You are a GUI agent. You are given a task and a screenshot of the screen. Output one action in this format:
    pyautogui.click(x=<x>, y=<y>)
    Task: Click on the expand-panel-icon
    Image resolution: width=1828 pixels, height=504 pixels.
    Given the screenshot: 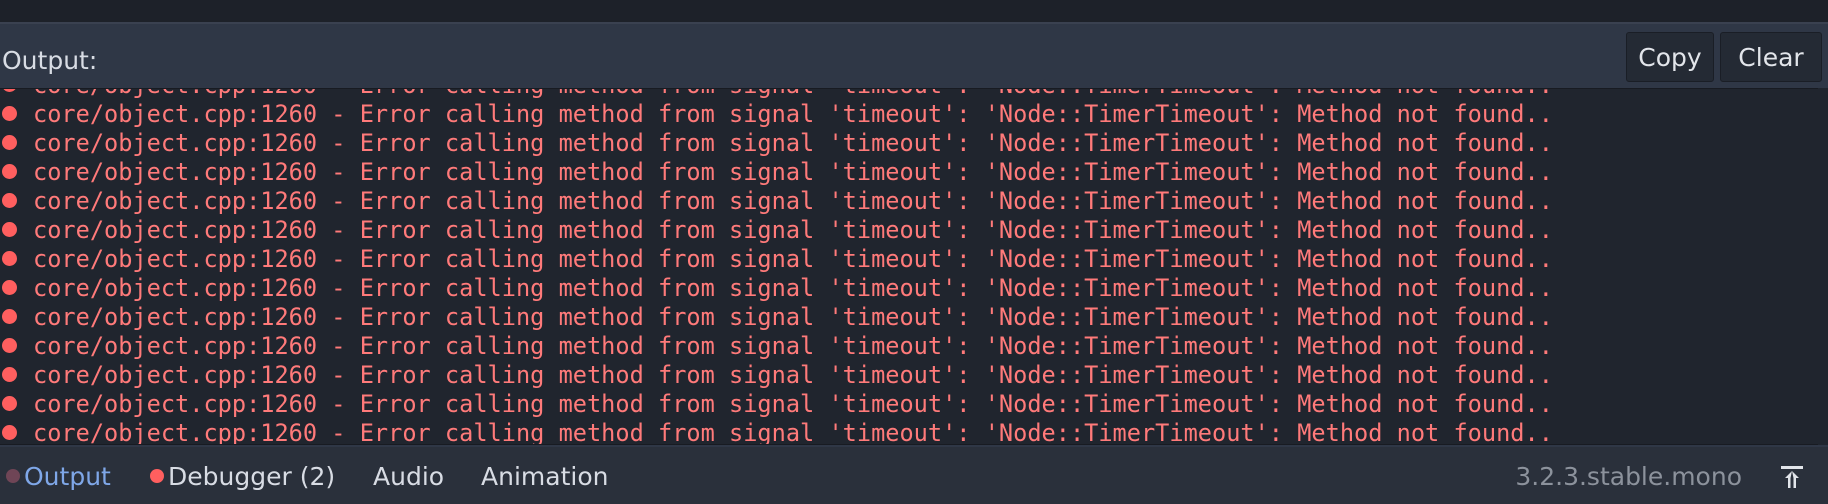 What is the action you would take?
    pyautogui.click(x=1792, y=477)
    